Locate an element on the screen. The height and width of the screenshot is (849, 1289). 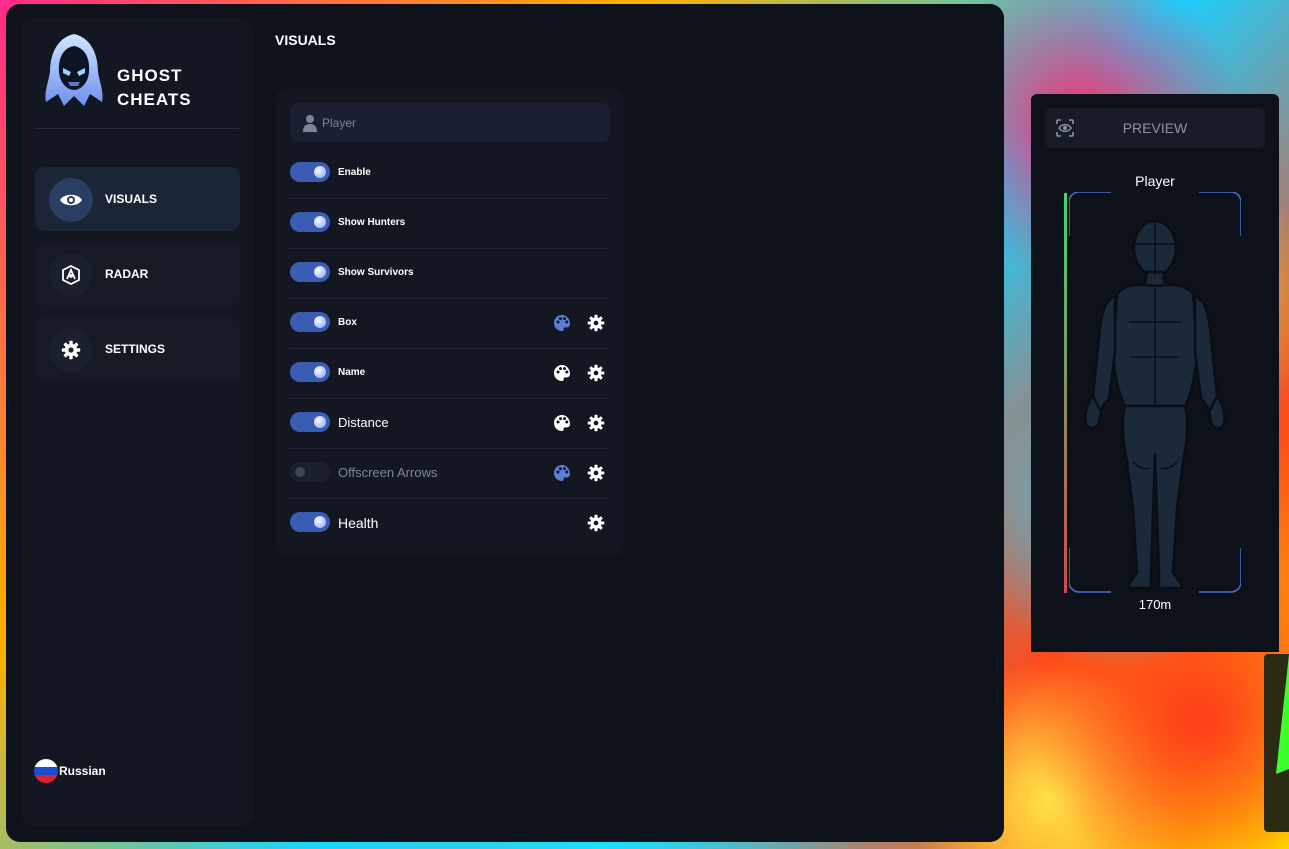
preview-panel: PREVIEW Player 170m is located at coordinates (1155, 373).